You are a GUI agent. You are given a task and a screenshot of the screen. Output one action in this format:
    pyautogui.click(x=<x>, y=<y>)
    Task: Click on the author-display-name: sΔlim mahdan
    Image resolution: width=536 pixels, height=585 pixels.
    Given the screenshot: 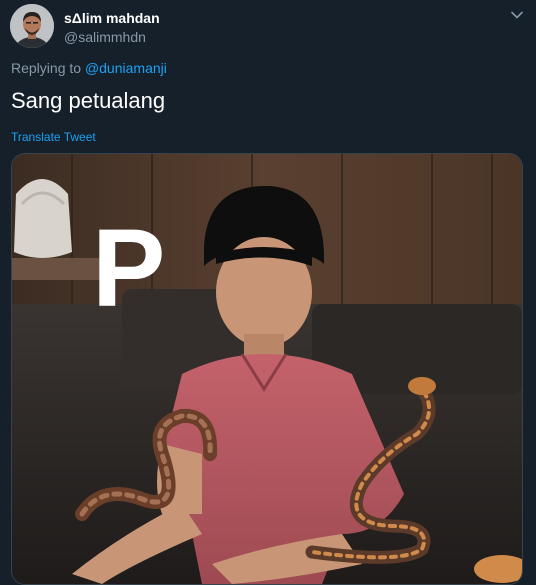 What is the action you would take?
    pyautogui.click(x=112, y=18)
    